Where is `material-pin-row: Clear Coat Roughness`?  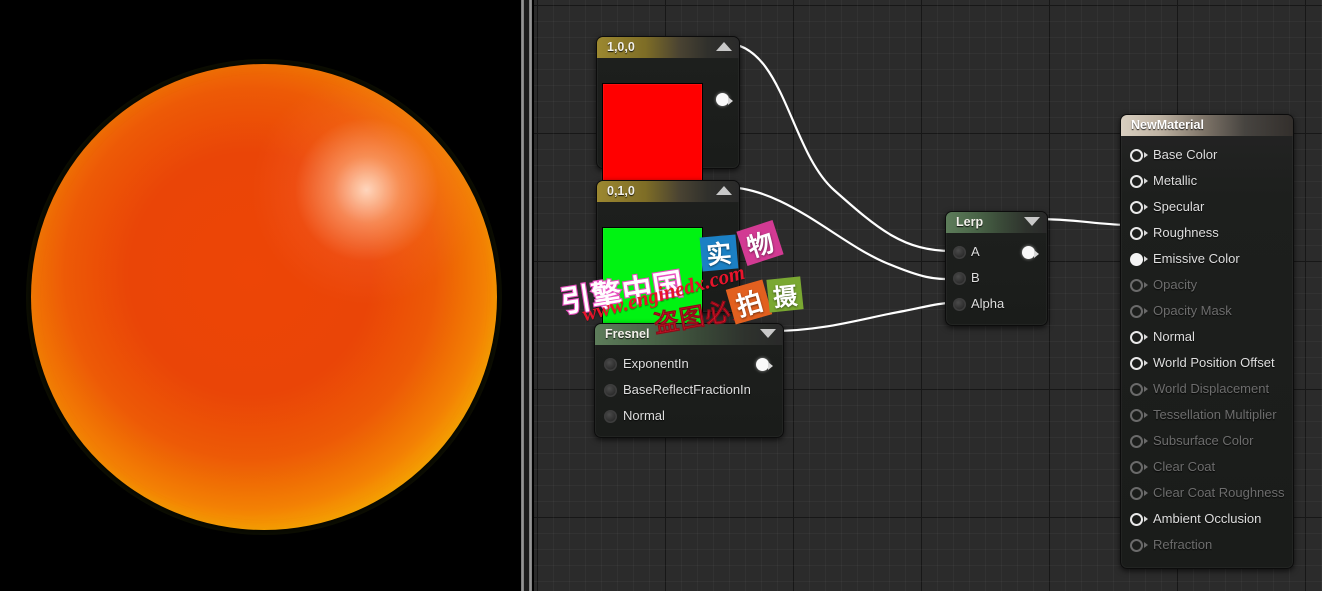
material-pin-row: Clear Coat Roughness is located at coordinates (1207, 493).